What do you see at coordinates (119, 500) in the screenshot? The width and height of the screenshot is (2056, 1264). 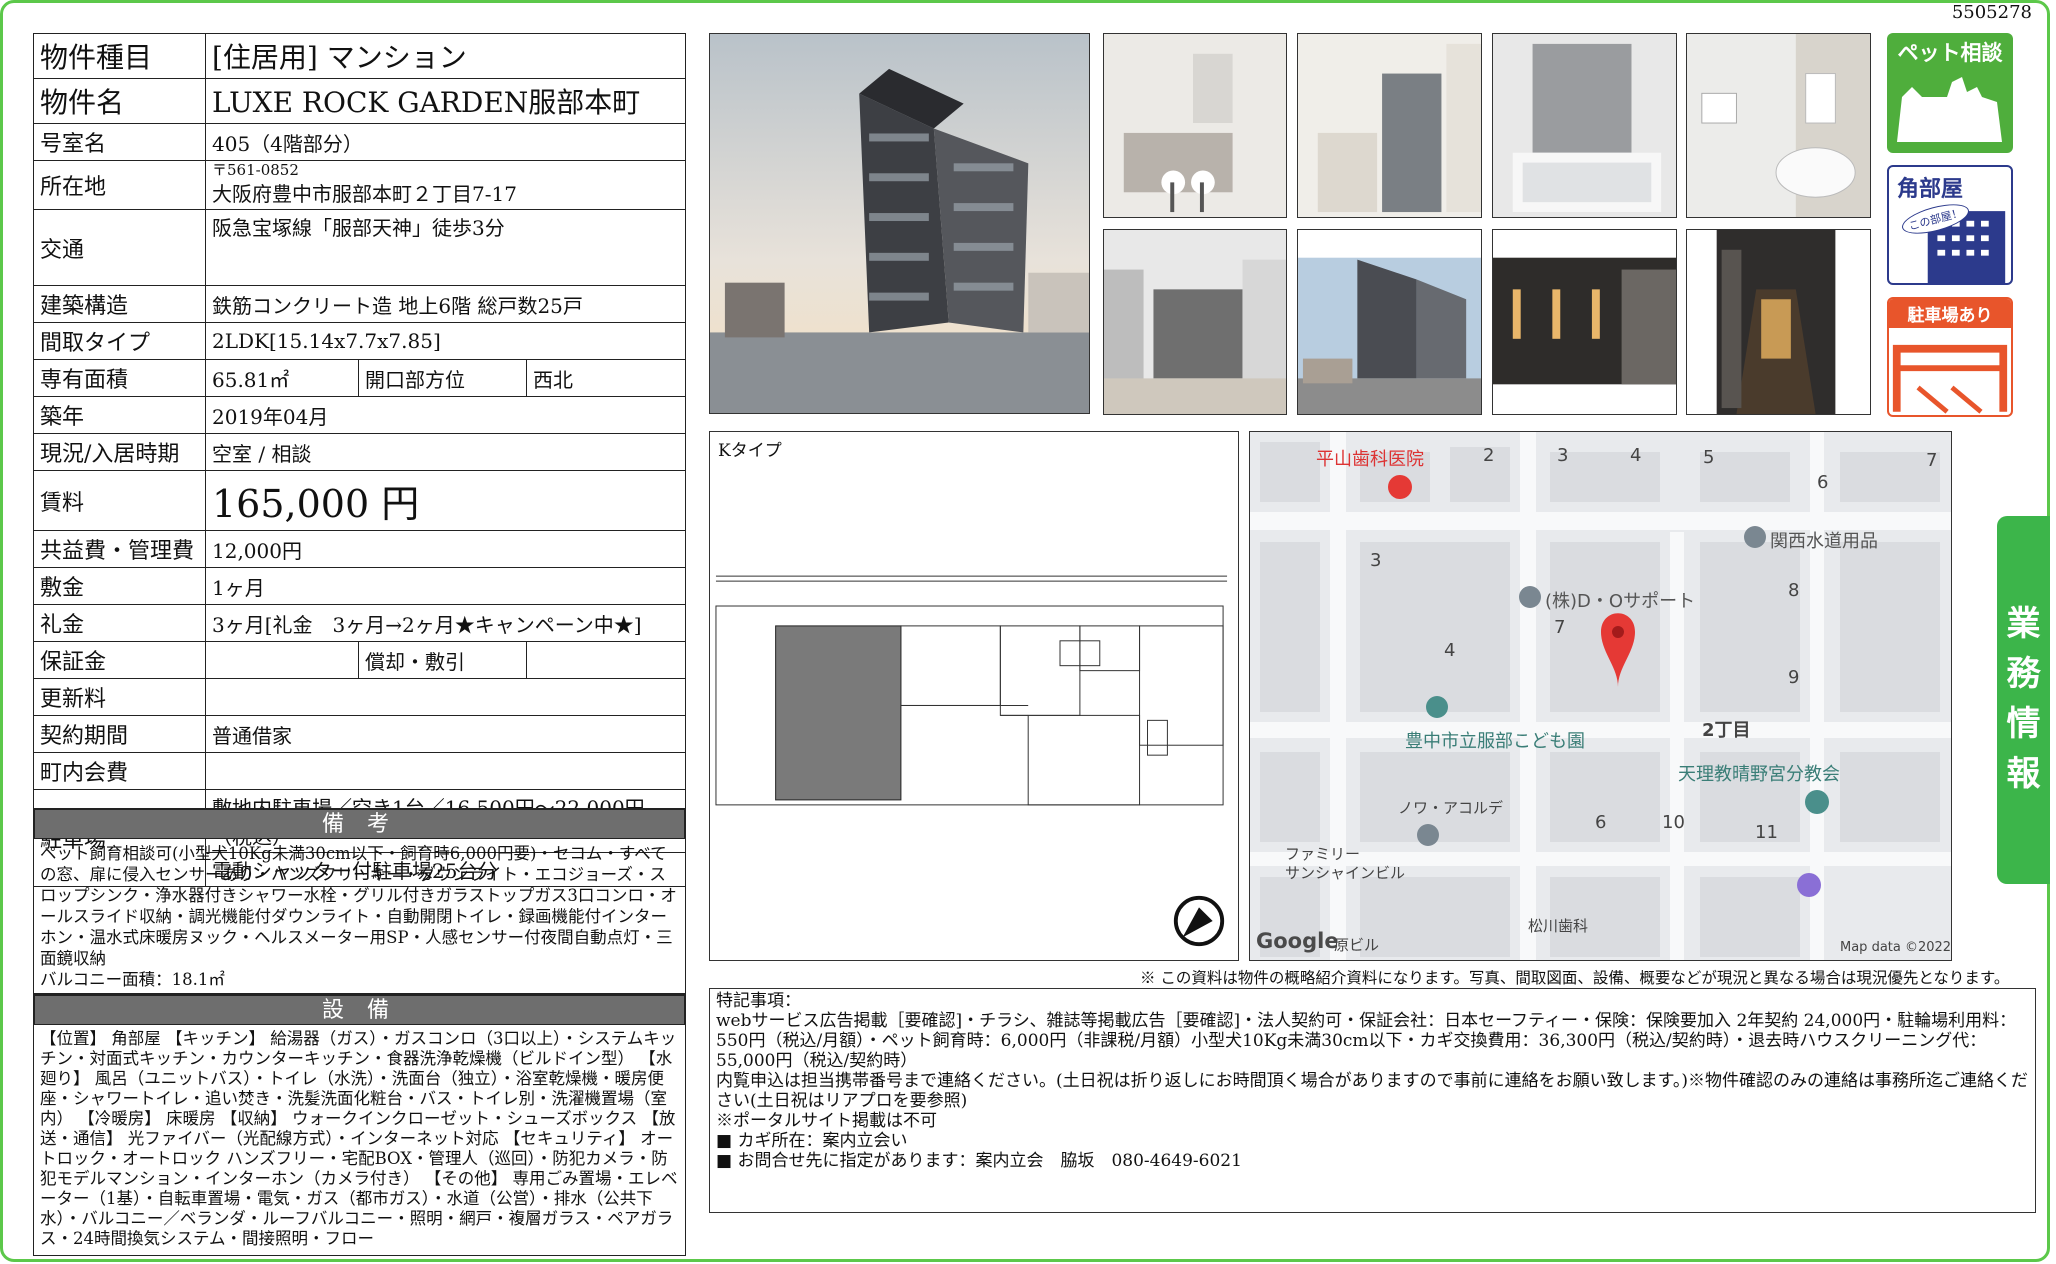 I see `rent-label: 賃料` at bounding box center [119, 500].